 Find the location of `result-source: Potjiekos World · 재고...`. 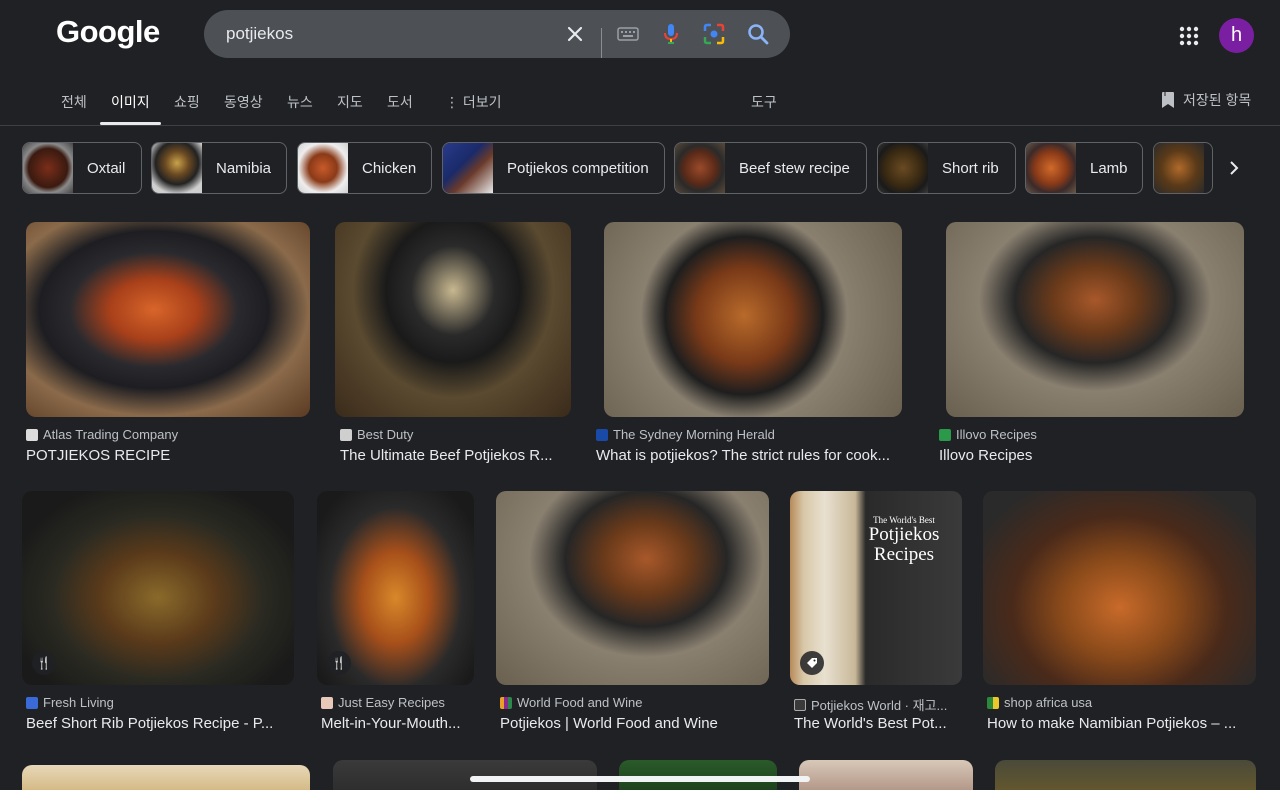

result-source: Potjiekos World · 재고... is located at coordinates (878, 704).